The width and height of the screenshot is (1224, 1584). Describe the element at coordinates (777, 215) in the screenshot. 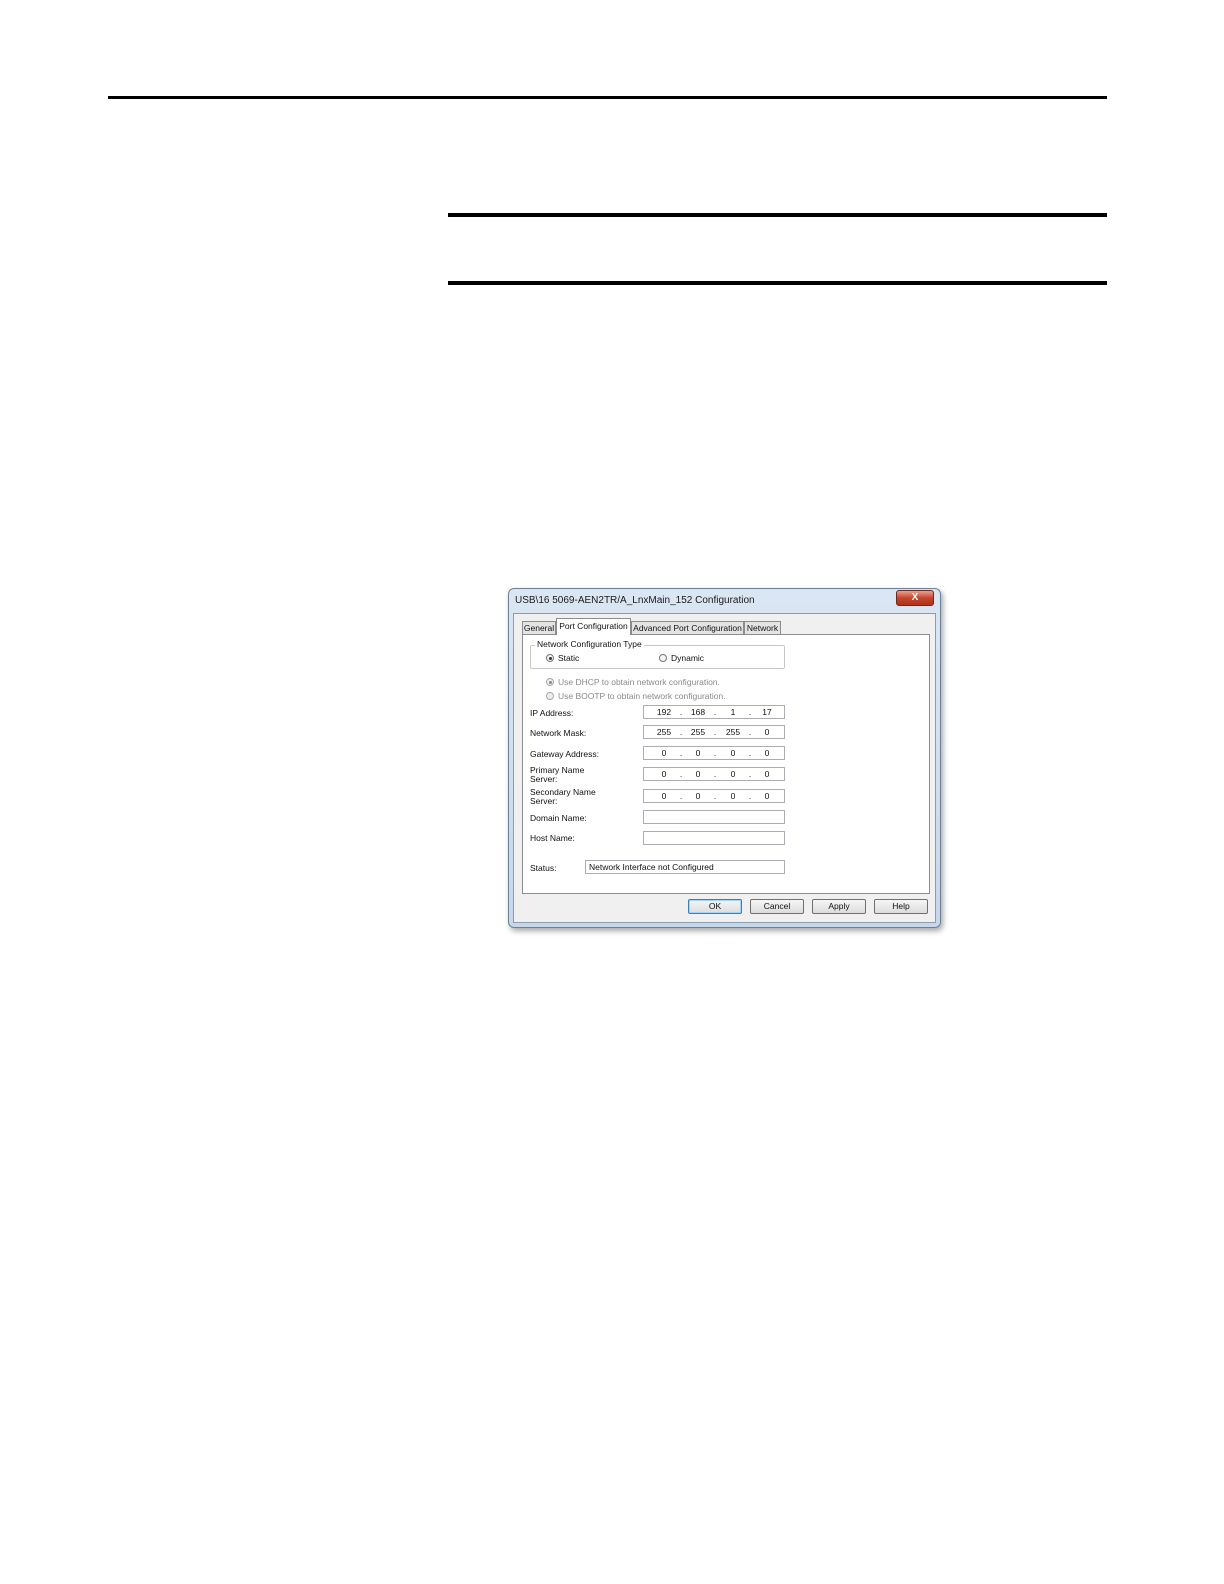

I see `important-box-top-rule` at that location.